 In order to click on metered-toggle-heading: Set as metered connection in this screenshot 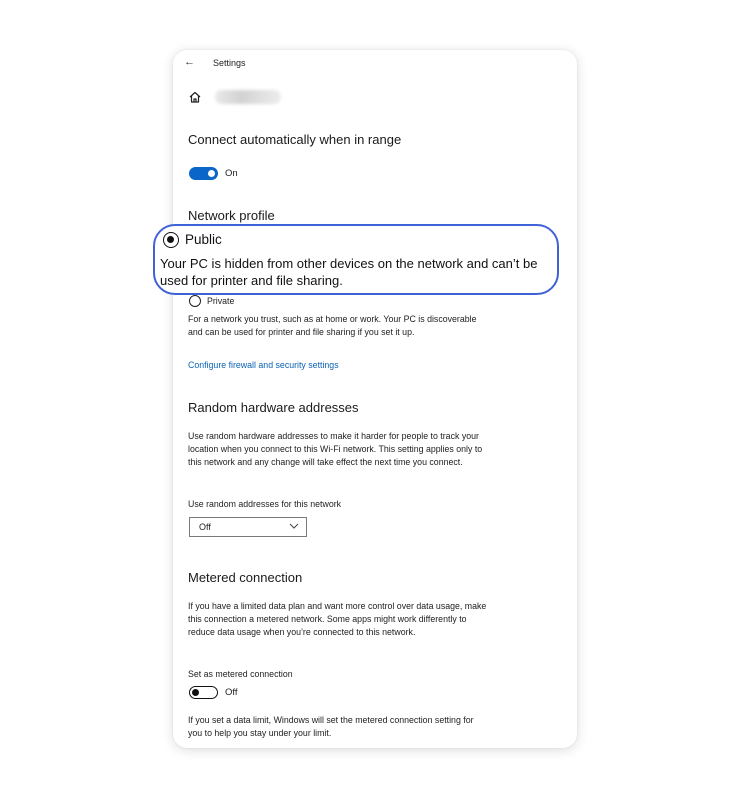, I will do `click(240, 674)`.